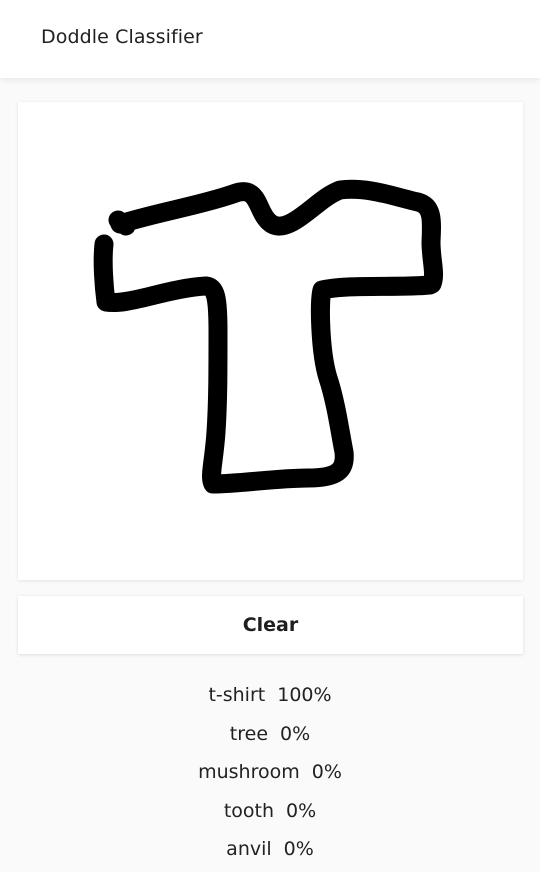  What do you see at coordinates (249, 772) in the screenshot?
I see `prediction-label: mushroom` at bounding box center [249, 772].